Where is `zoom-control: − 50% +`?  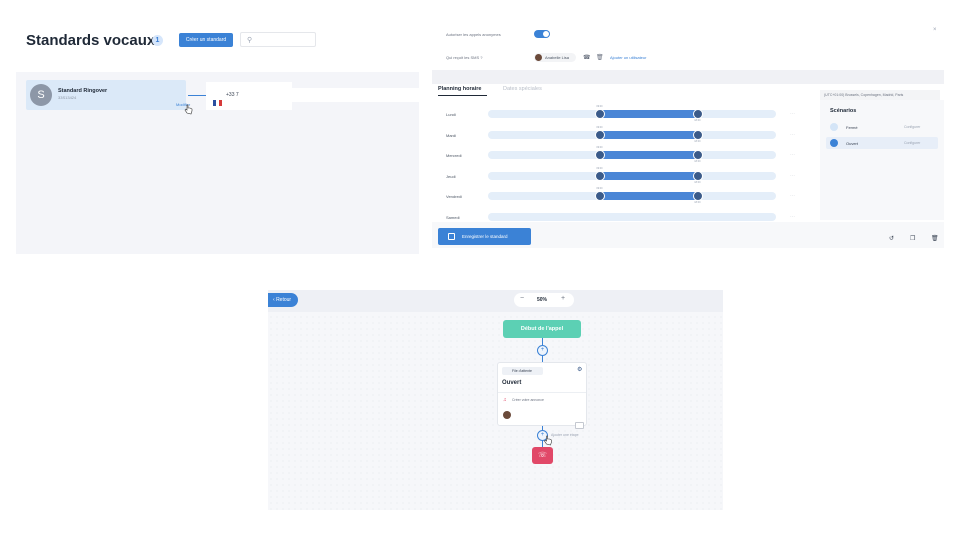
zoom-control: − 50% + is located at coordinates (544, 300).